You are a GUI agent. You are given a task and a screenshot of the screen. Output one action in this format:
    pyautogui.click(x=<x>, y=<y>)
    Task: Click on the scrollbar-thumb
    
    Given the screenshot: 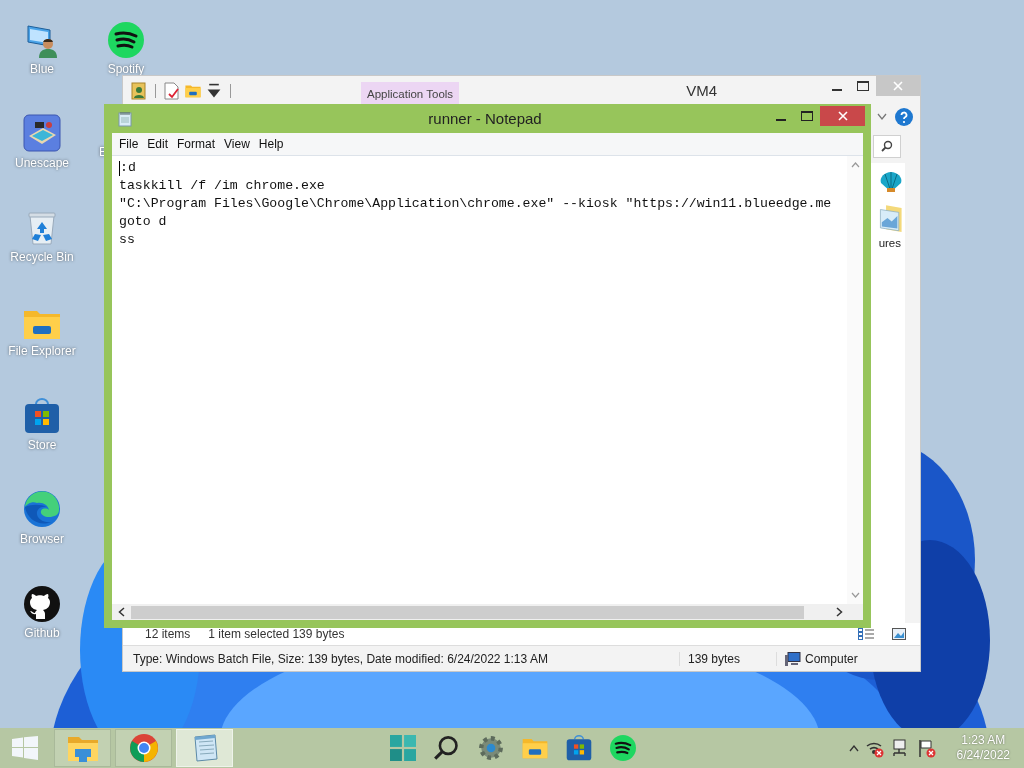 What is the action you would take?
    pyautogui.click(x=467, y=612)
    